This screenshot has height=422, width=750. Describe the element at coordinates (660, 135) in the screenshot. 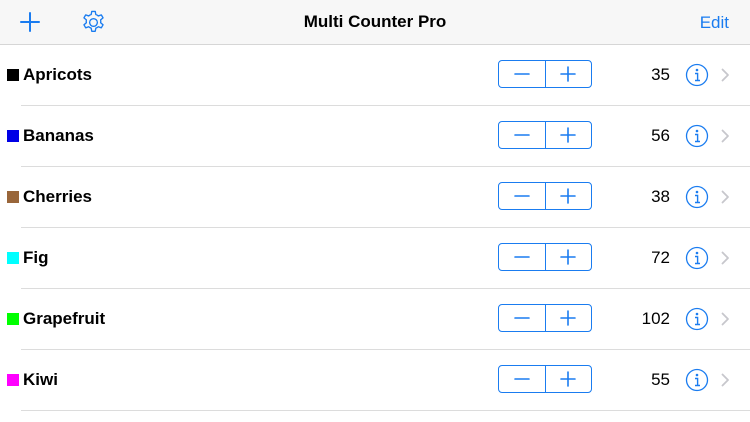

I see `counter-value: 56` at that location.